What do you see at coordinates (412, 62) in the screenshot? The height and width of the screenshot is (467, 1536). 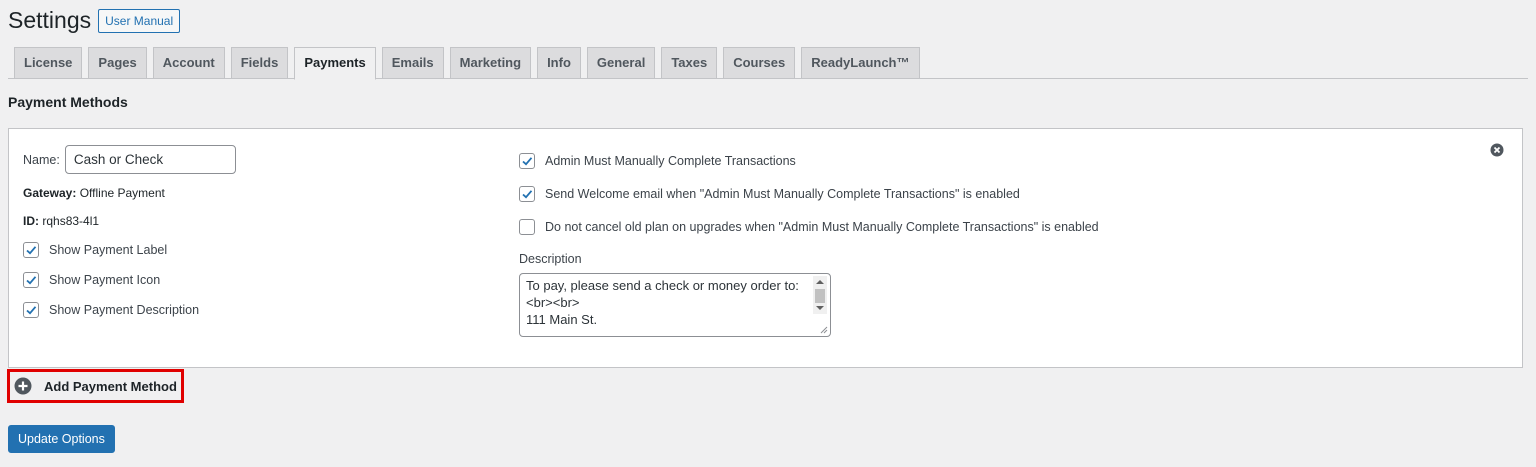 I see `tab-emails: Emails` at bounding box center [412, 62].